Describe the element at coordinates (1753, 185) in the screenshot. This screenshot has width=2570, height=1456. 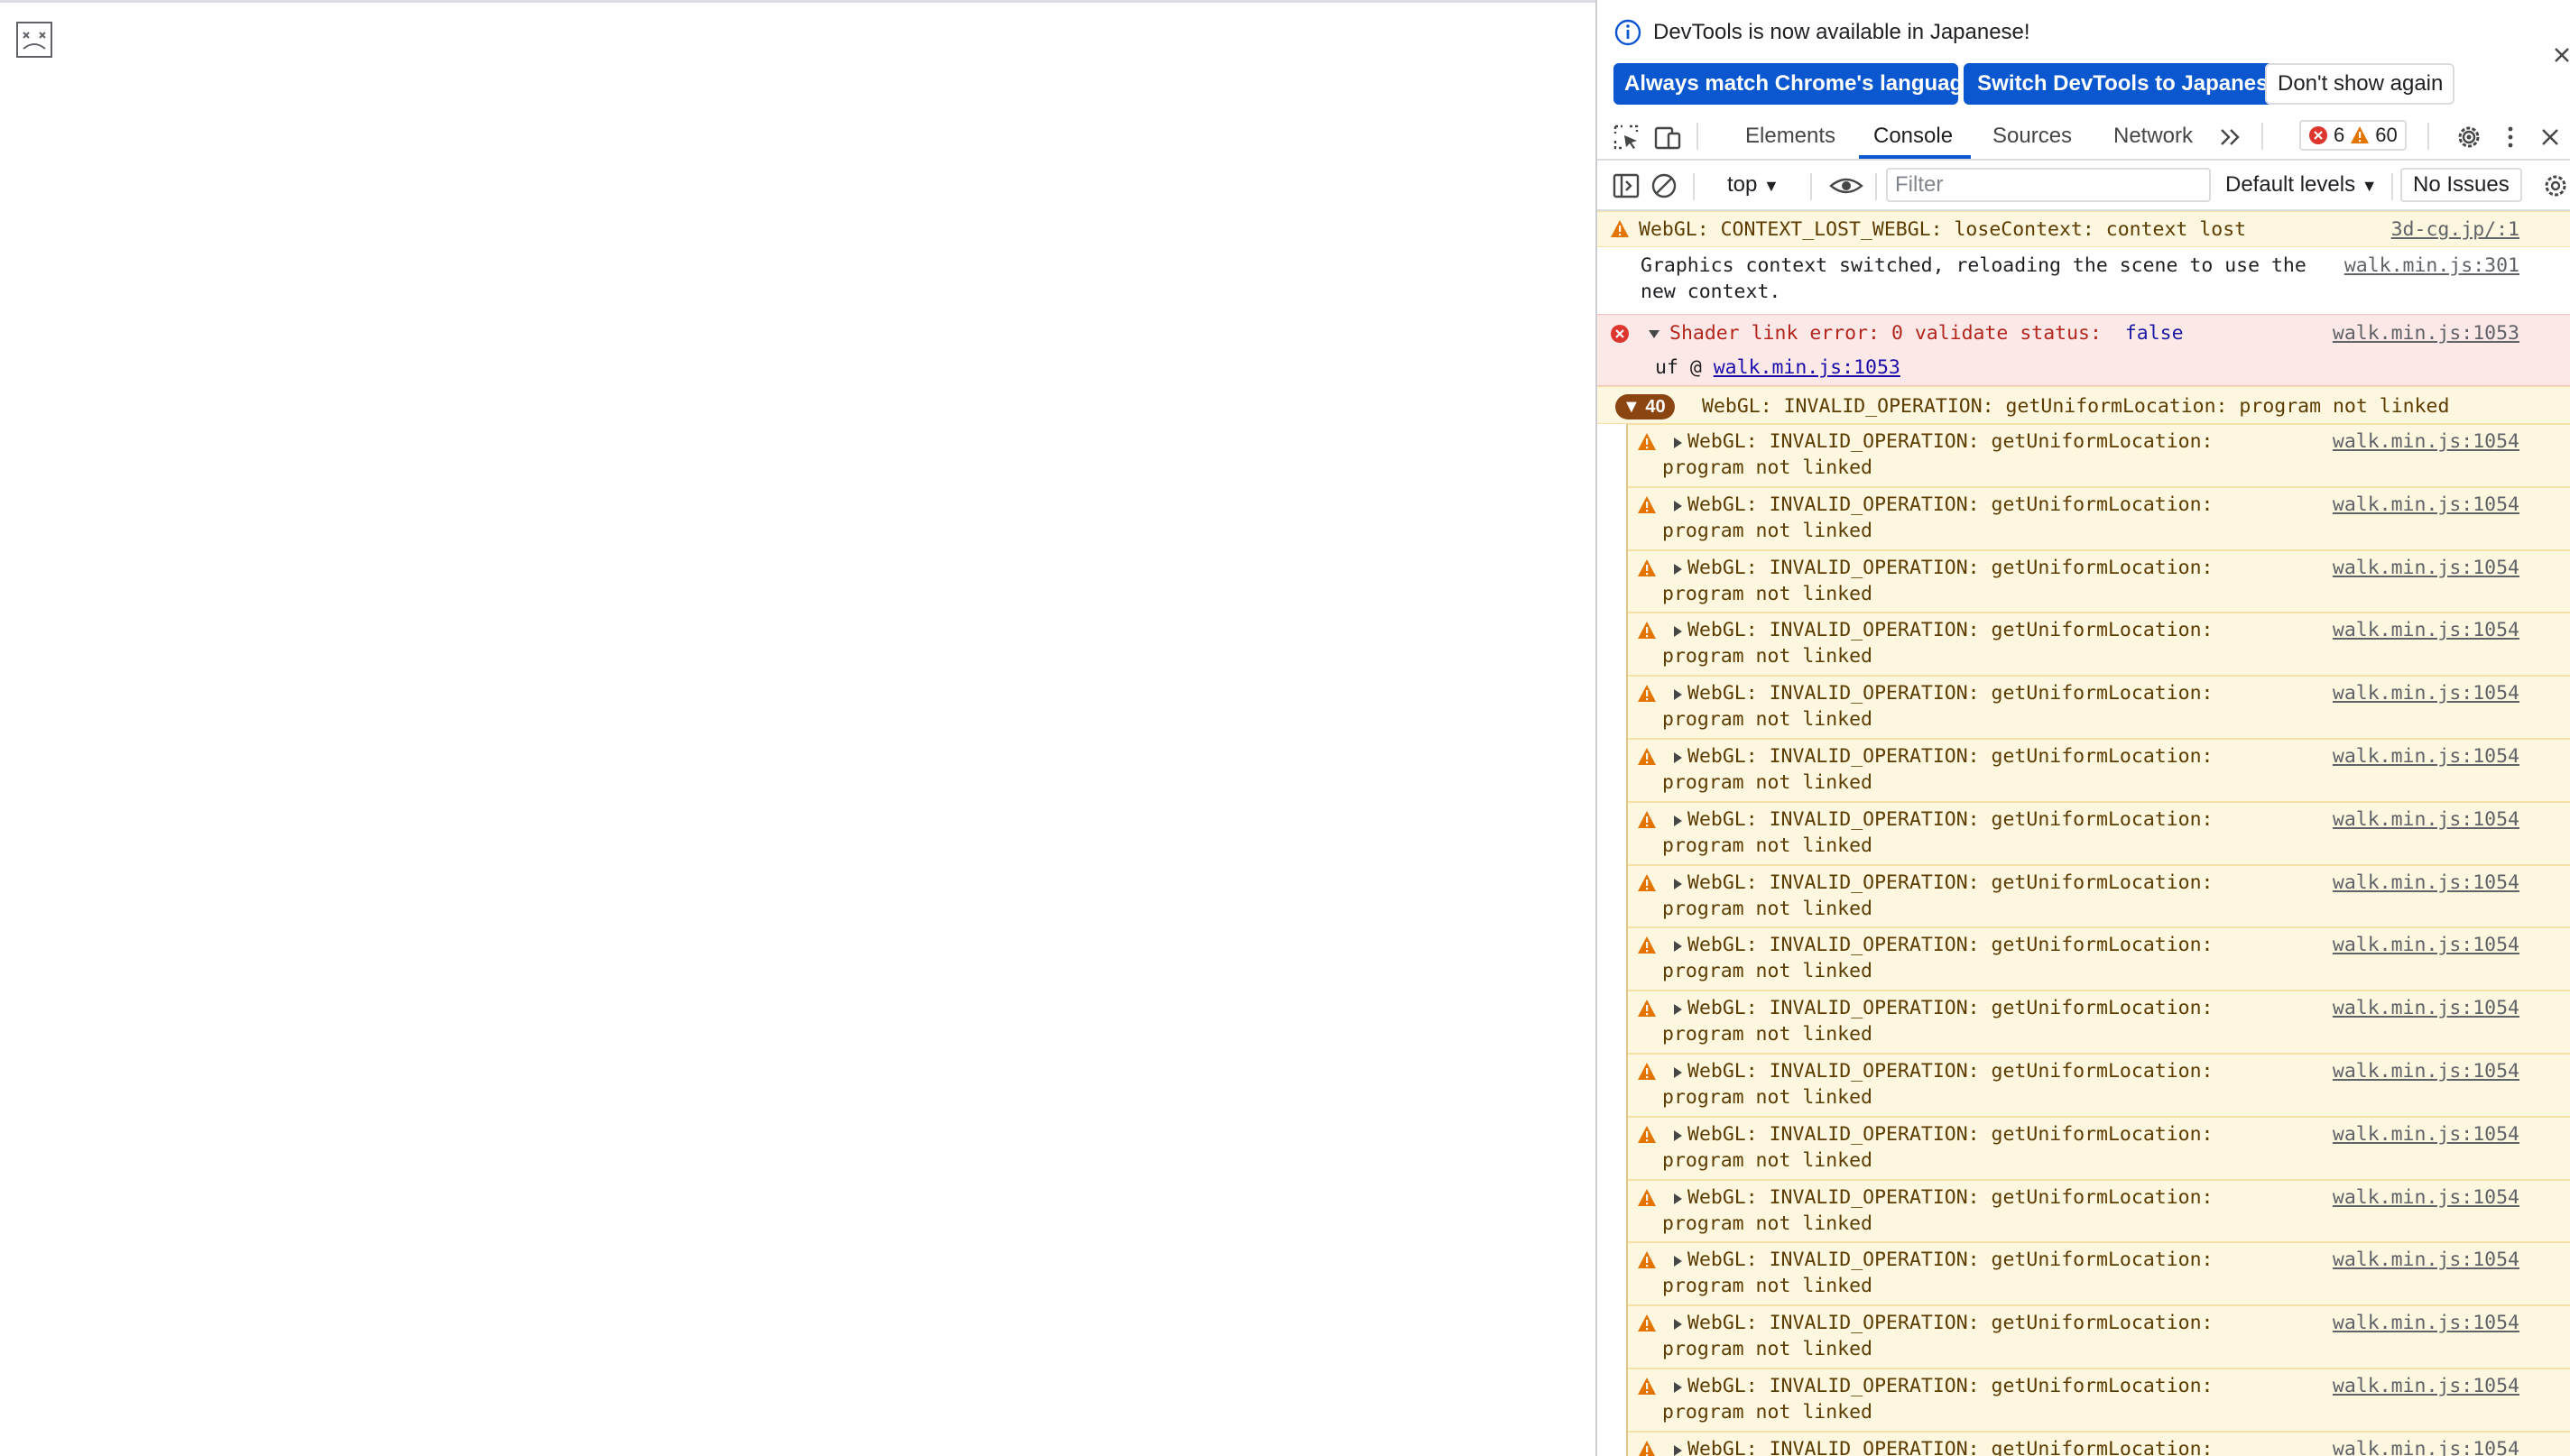
I see `context-selector: top ▼` at that location.